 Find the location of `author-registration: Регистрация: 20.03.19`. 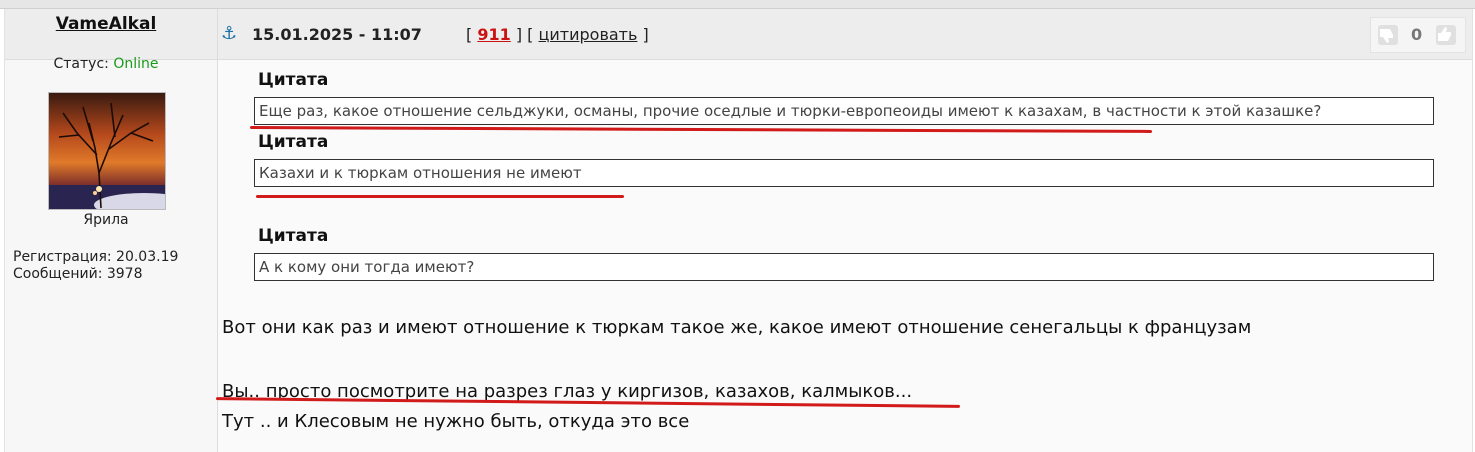

author-registration: Регистрация: 20.03.19 is located at coordinates (96, 257).